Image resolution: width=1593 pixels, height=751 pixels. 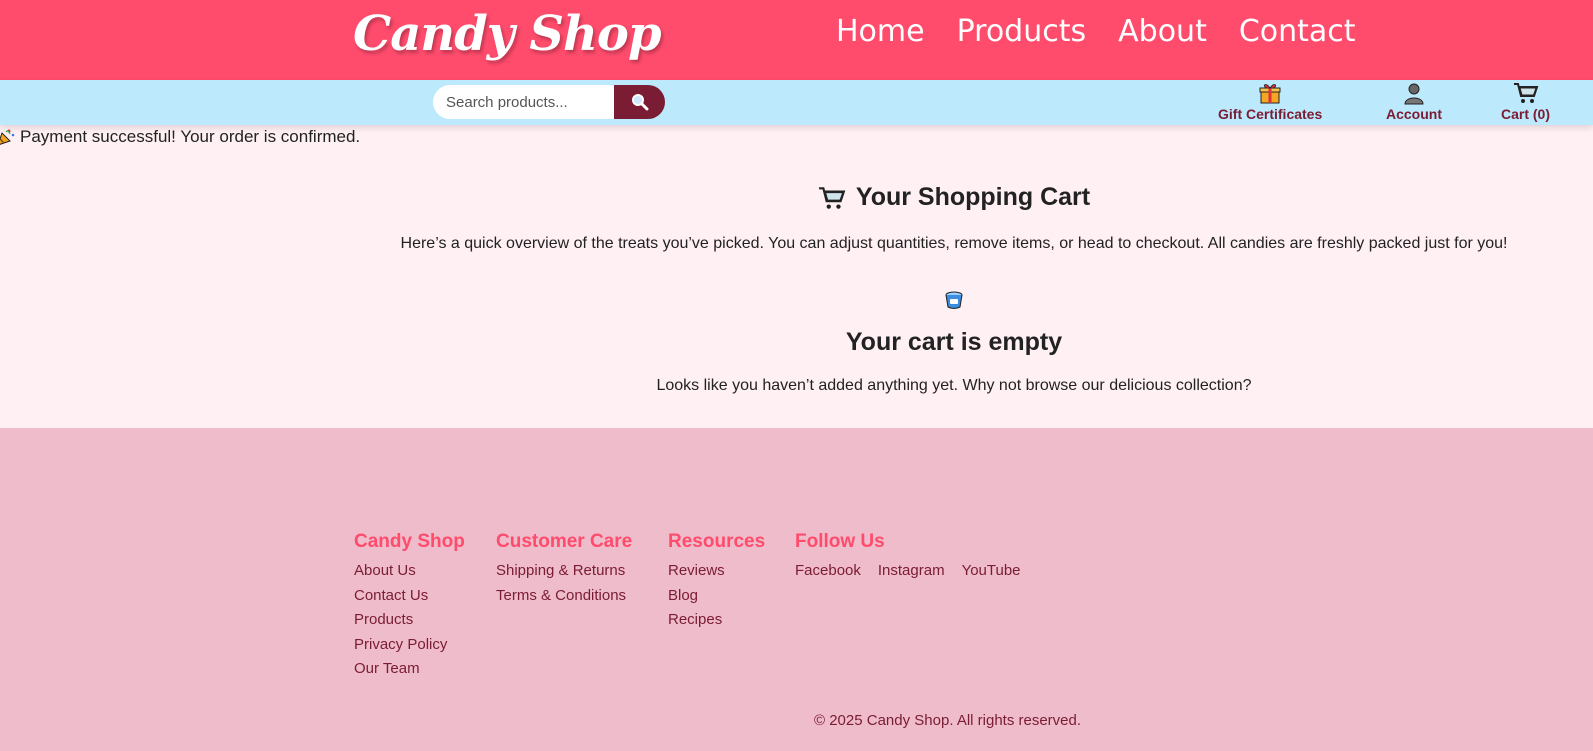 What do you see at coordinates (828, 571) in the screenshot?
I see `footer-link-facebook: Facebook` at bounding box center [828, 571].